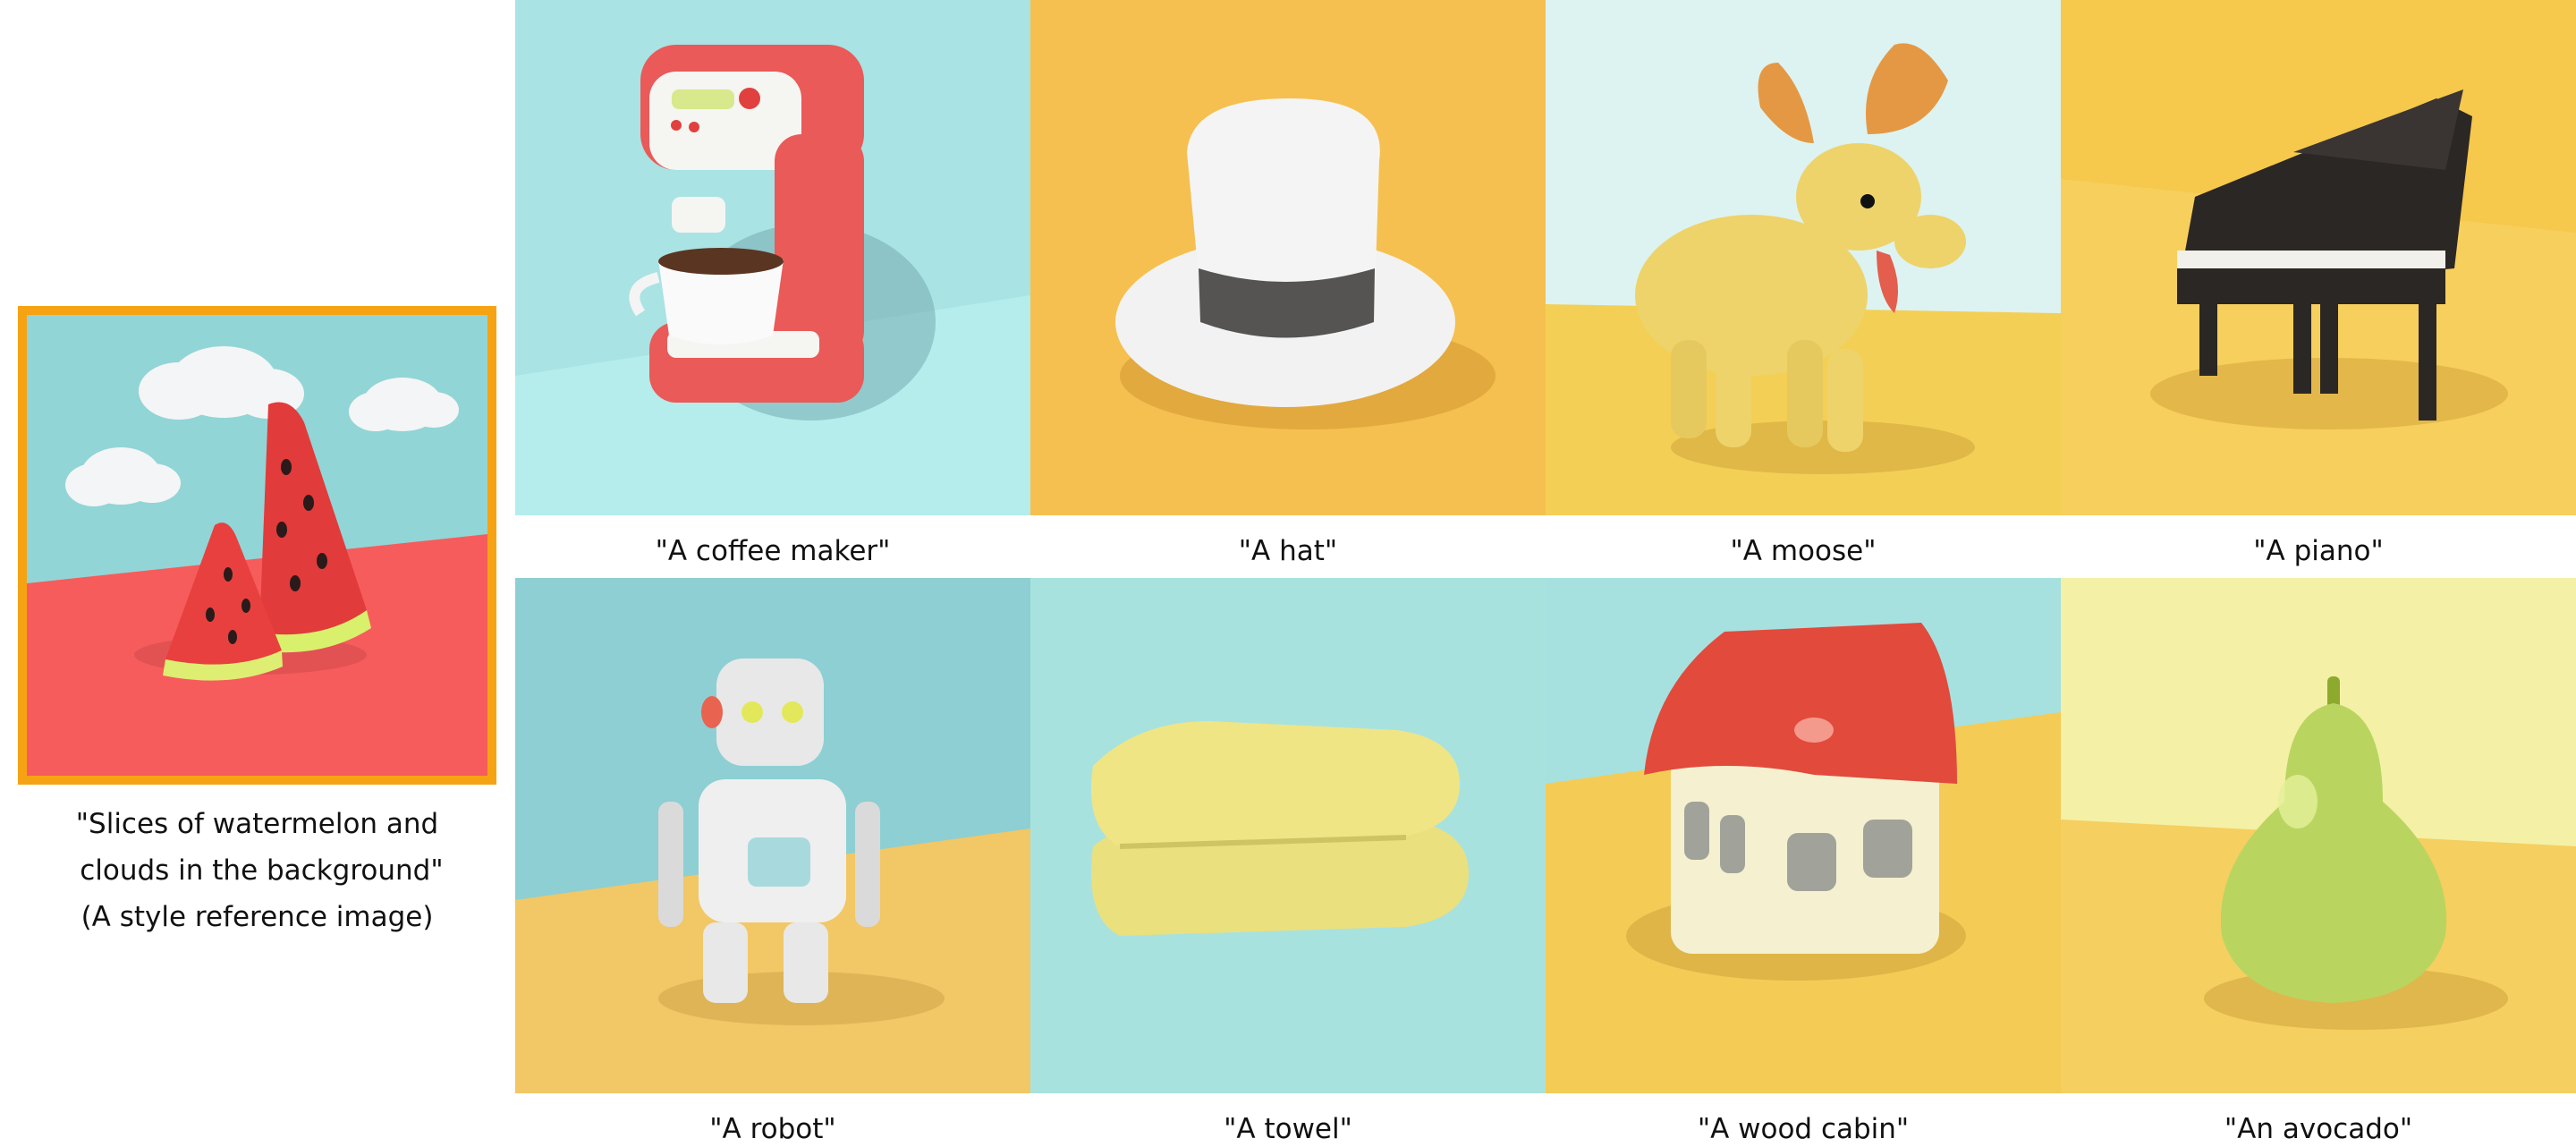 This screenshot has height=1147, width=2576. What do you see at coordinates (2318, 257) in the screenshot?
I see `tile-piano` at bounding box center [2318, 257].